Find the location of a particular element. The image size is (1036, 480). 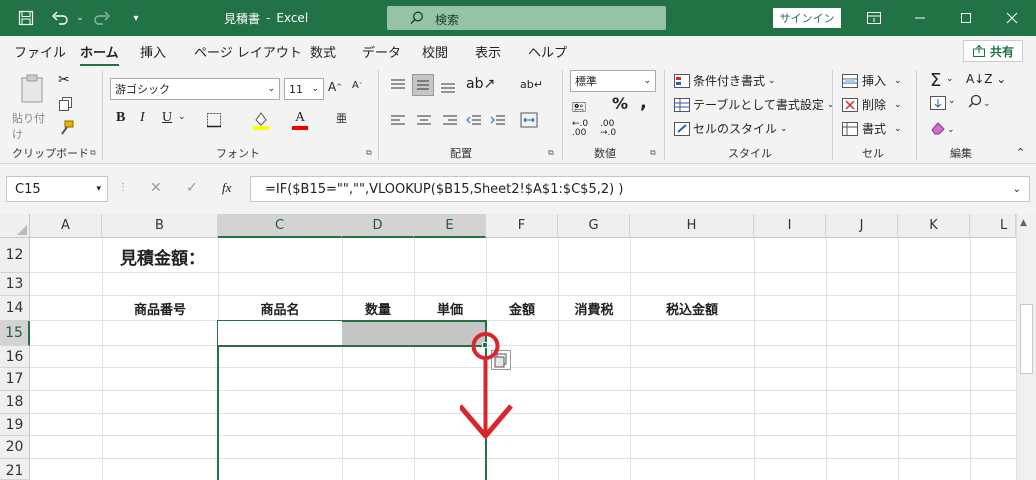

wrap-text-icon: ab↵ is located at coordinates (531, 84).